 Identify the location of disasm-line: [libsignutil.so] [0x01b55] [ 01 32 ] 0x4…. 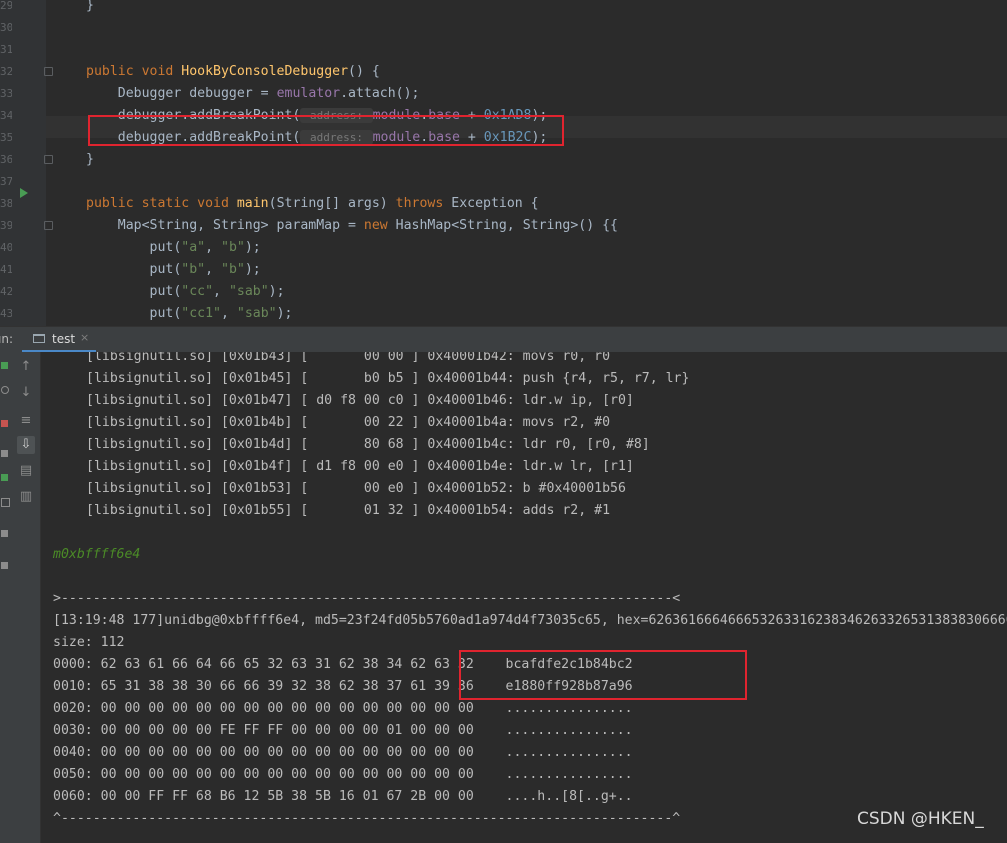
(348, 510).